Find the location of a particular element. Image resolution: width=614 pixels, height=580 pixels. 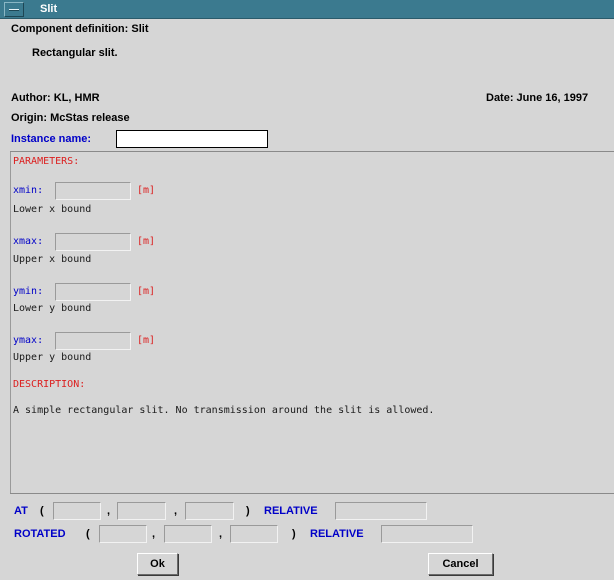

param-ymin-input is located at coordinates (93, 292).